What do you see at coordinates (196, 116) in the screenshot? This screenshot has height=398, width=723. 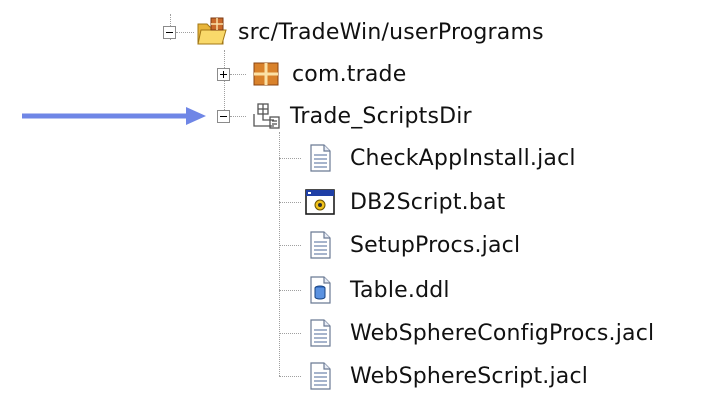 I see `arrow-head` at bounding box center [196, 116].